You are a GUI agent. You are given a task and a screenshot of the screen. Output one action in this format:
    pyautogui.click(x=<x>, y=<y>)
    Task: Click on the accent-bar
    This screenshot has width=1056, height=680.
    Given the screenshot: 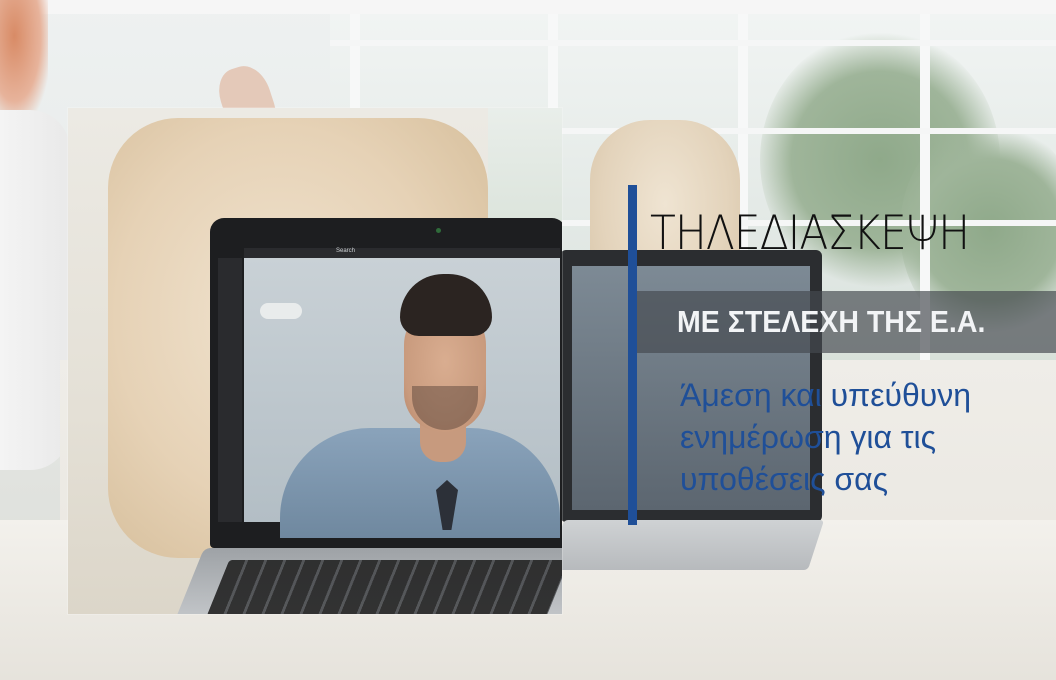 What is the action you would take?
    pyautogui.click(x=632, y=355)
    